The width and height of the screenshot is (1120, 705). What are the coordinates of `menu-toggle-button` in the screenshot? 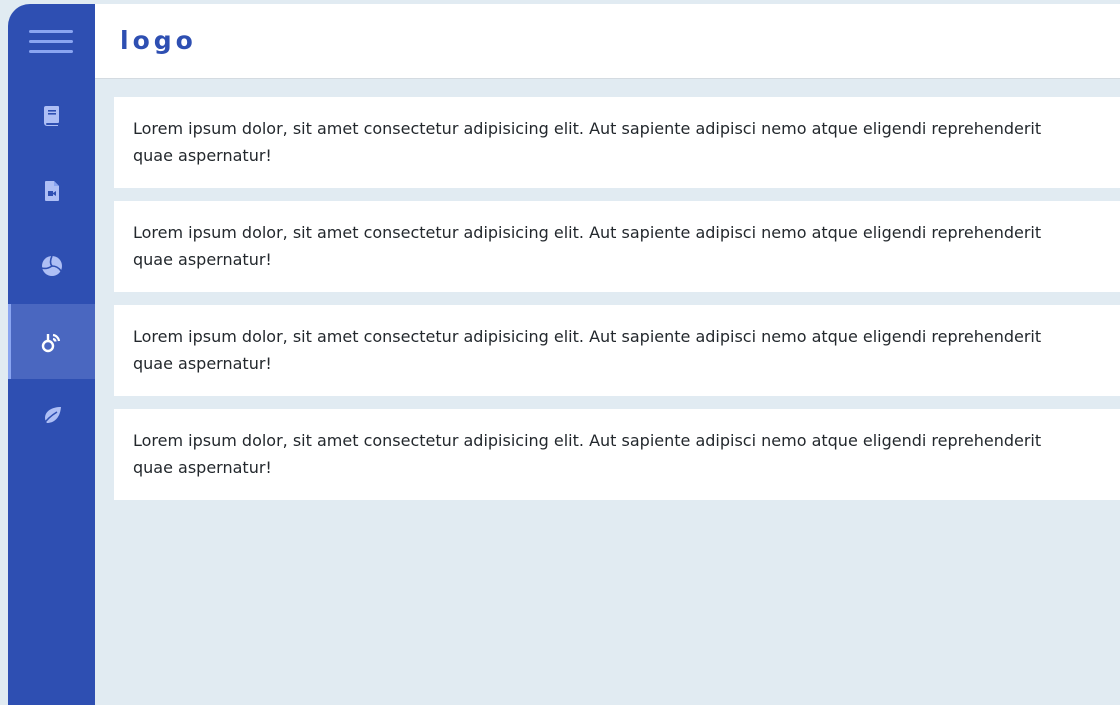 It's located at (51, 44).